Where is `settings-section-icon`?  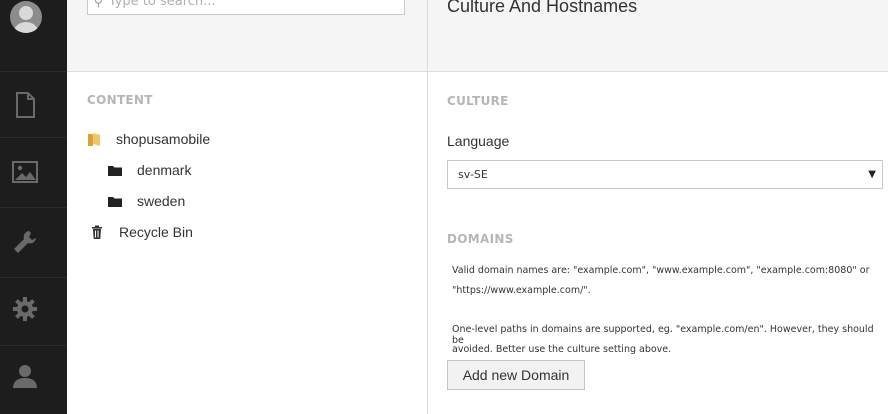
settings-section-icon is located at coordinates (25, 309).